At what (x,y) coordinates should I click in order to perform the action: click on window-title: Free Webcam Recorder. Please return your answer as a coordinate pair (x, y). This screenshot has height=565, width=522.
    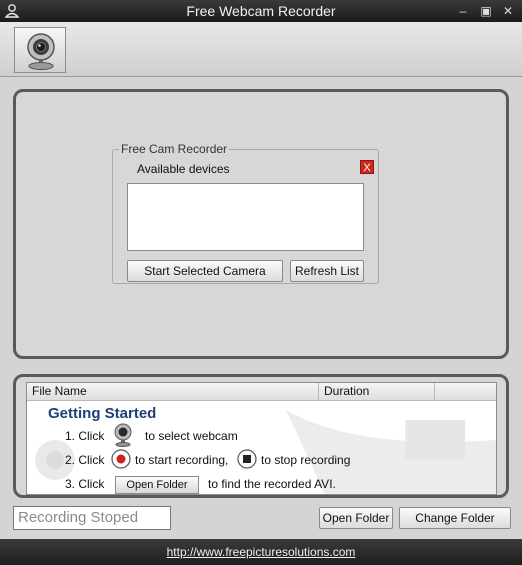
    Looking at the image, I should click on (261, 11).